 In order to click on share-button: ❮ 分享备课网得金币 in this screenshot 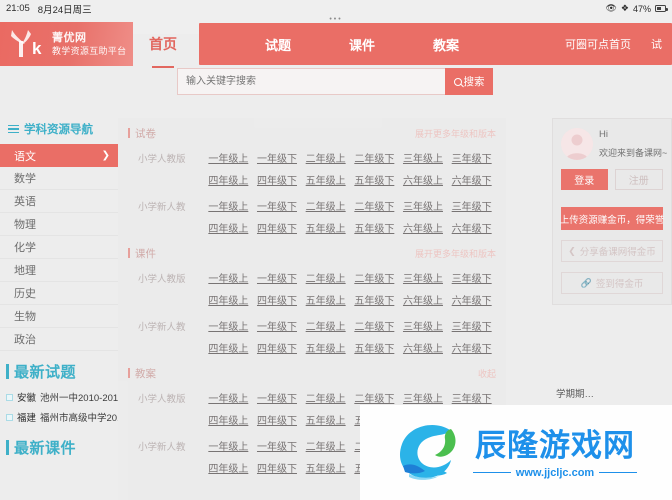, I will do `click(612, 251)`.